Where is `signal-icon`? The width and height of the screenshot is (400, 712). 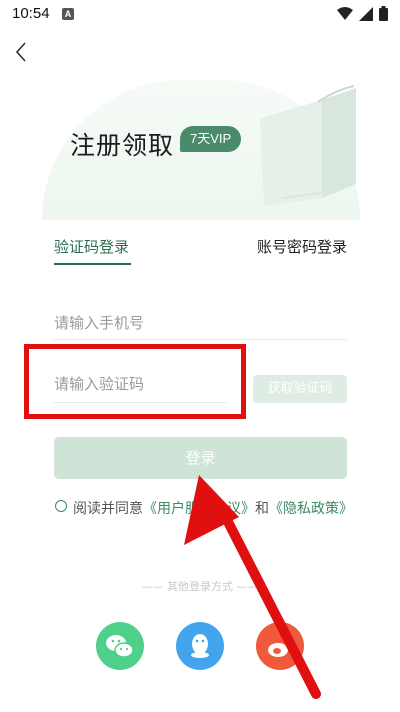
signal-icon is located at coordinates (366, 13).